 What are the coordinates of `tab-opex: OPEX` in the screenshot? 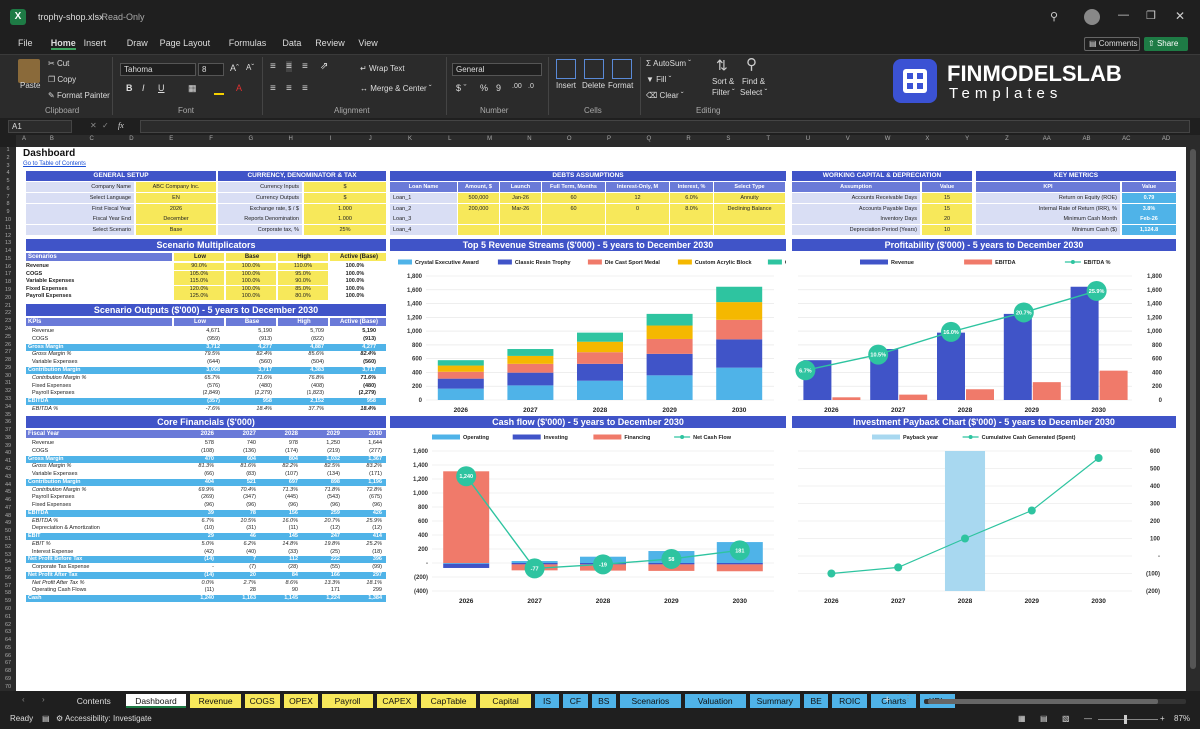 It's located at (301, 701).